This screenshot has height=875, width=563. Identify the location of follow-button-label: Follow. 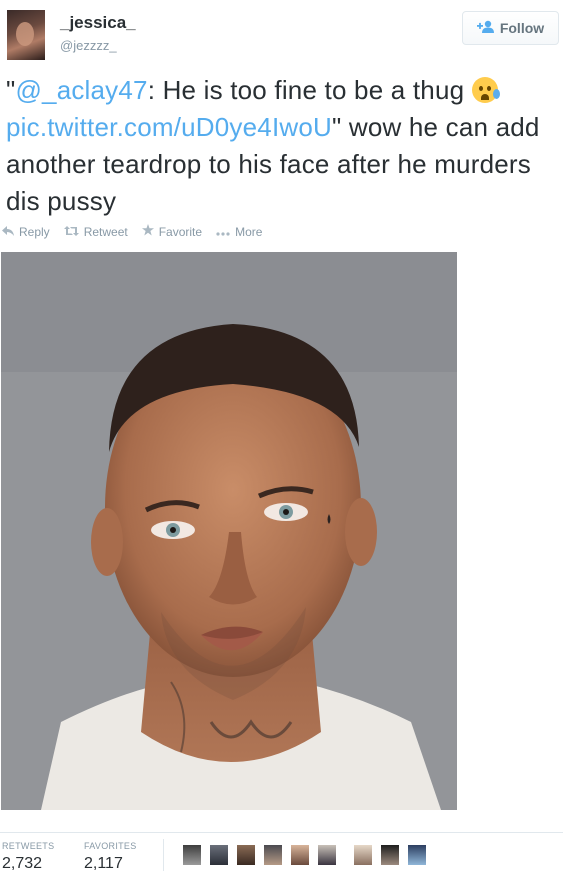
(522, 28).